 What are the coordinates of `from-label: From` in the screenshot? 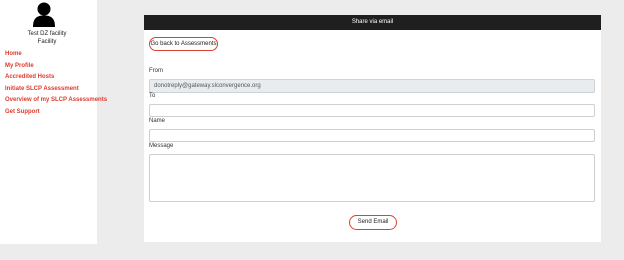 It's located at (156, 71).